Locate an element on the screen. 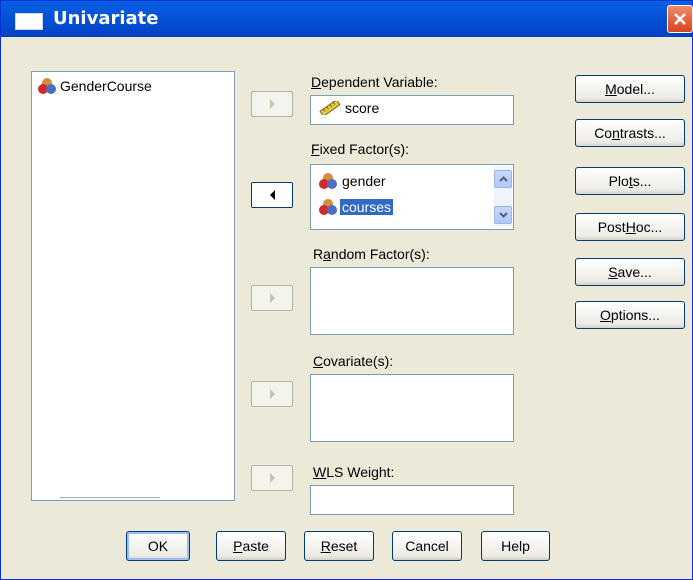 The image size is (693, 580). move-to-dependent-button is located at coordinates (272, 104).